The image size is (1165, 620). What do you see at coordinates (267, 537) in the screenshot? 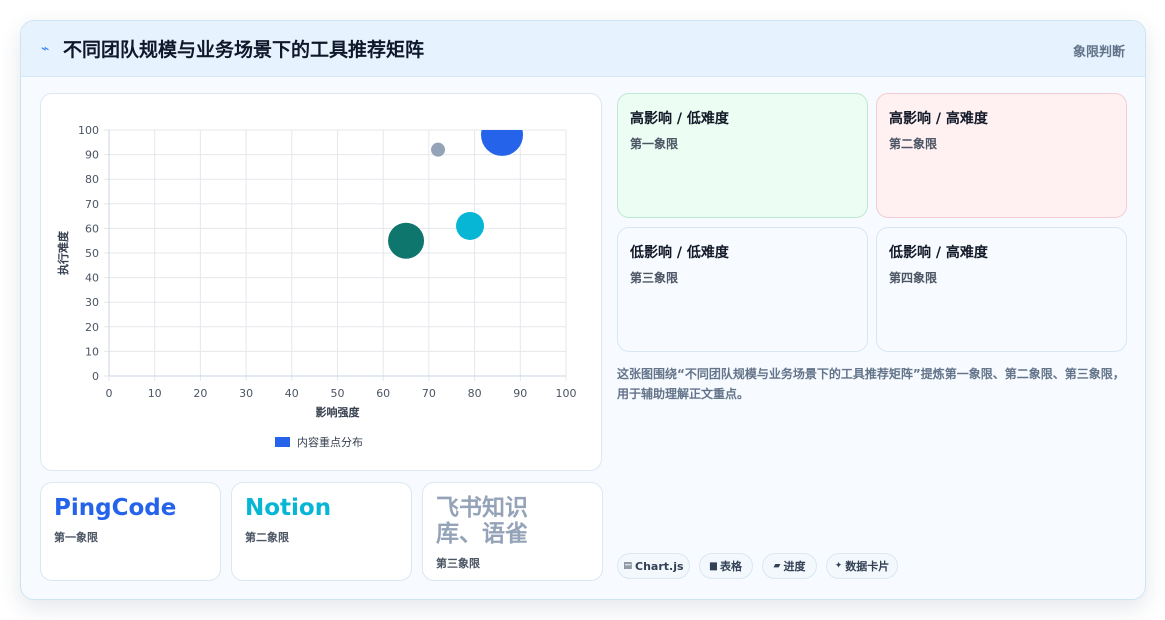
I see `tool-sub: 第二象限` at bounding box center [267, 537].